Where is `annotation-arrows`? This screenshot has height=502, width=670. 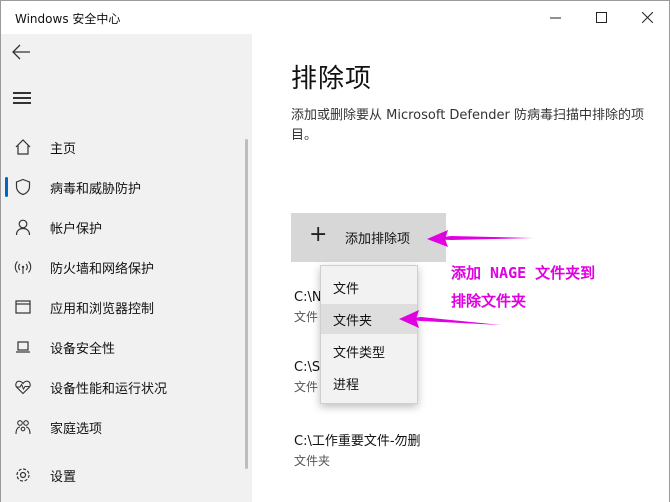 annotation-arrows is located at coordinates (466, 279).